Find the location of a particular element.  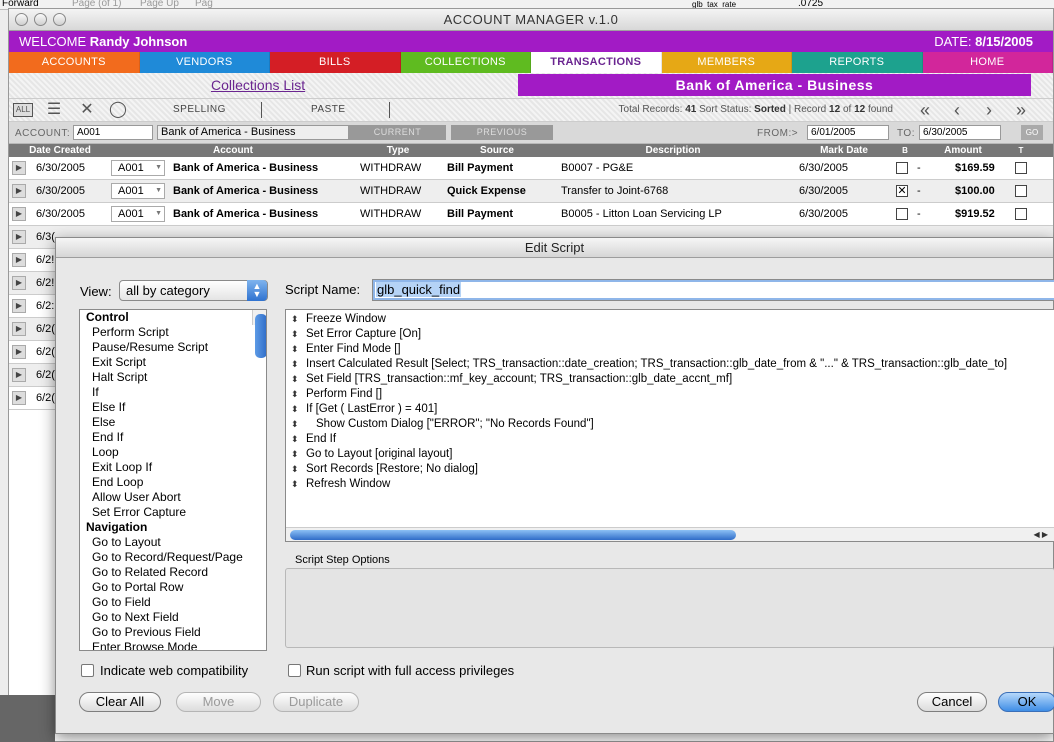

step-item: Go to Previous Field is located at coordinates (173, 632).